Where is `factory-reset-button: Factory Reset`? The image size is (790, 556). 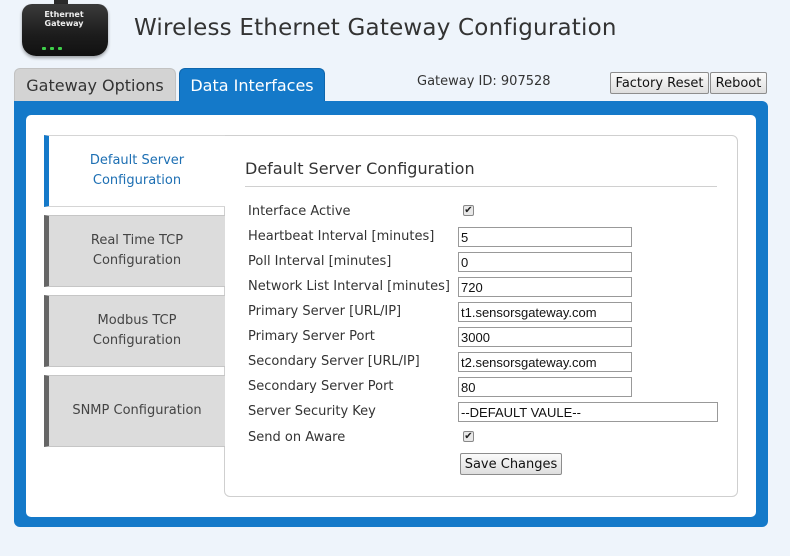
factory-reset-button: Factory Reset is located at coordinates (659, 83).